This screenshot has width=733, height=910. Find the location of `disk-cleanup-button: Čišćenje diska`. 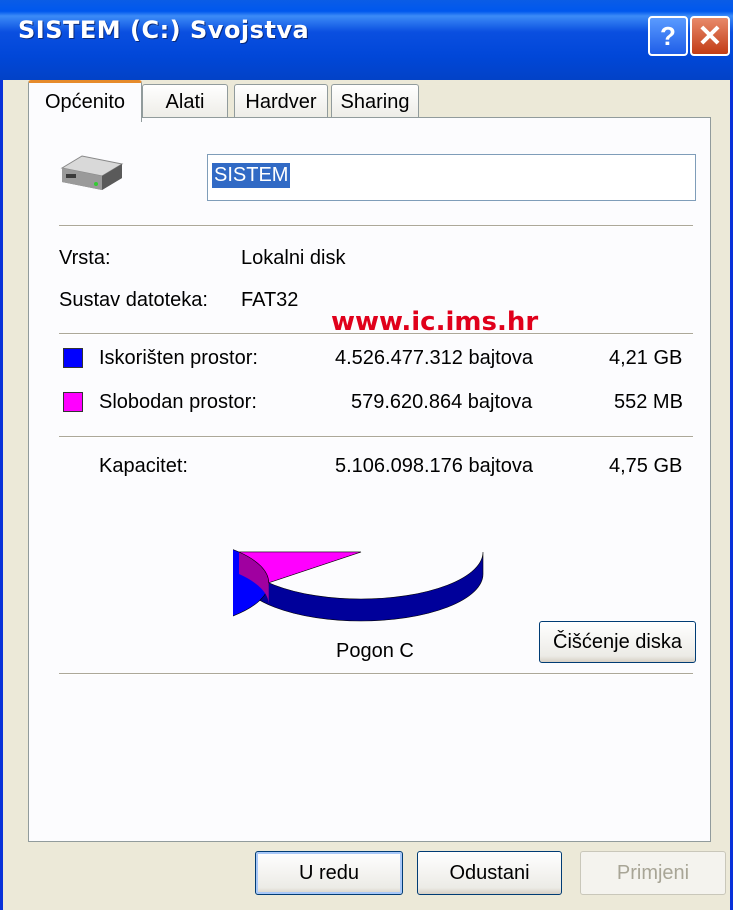

disk-cleanup-button: Čišćenje diska is located at coordinates (617, 642).